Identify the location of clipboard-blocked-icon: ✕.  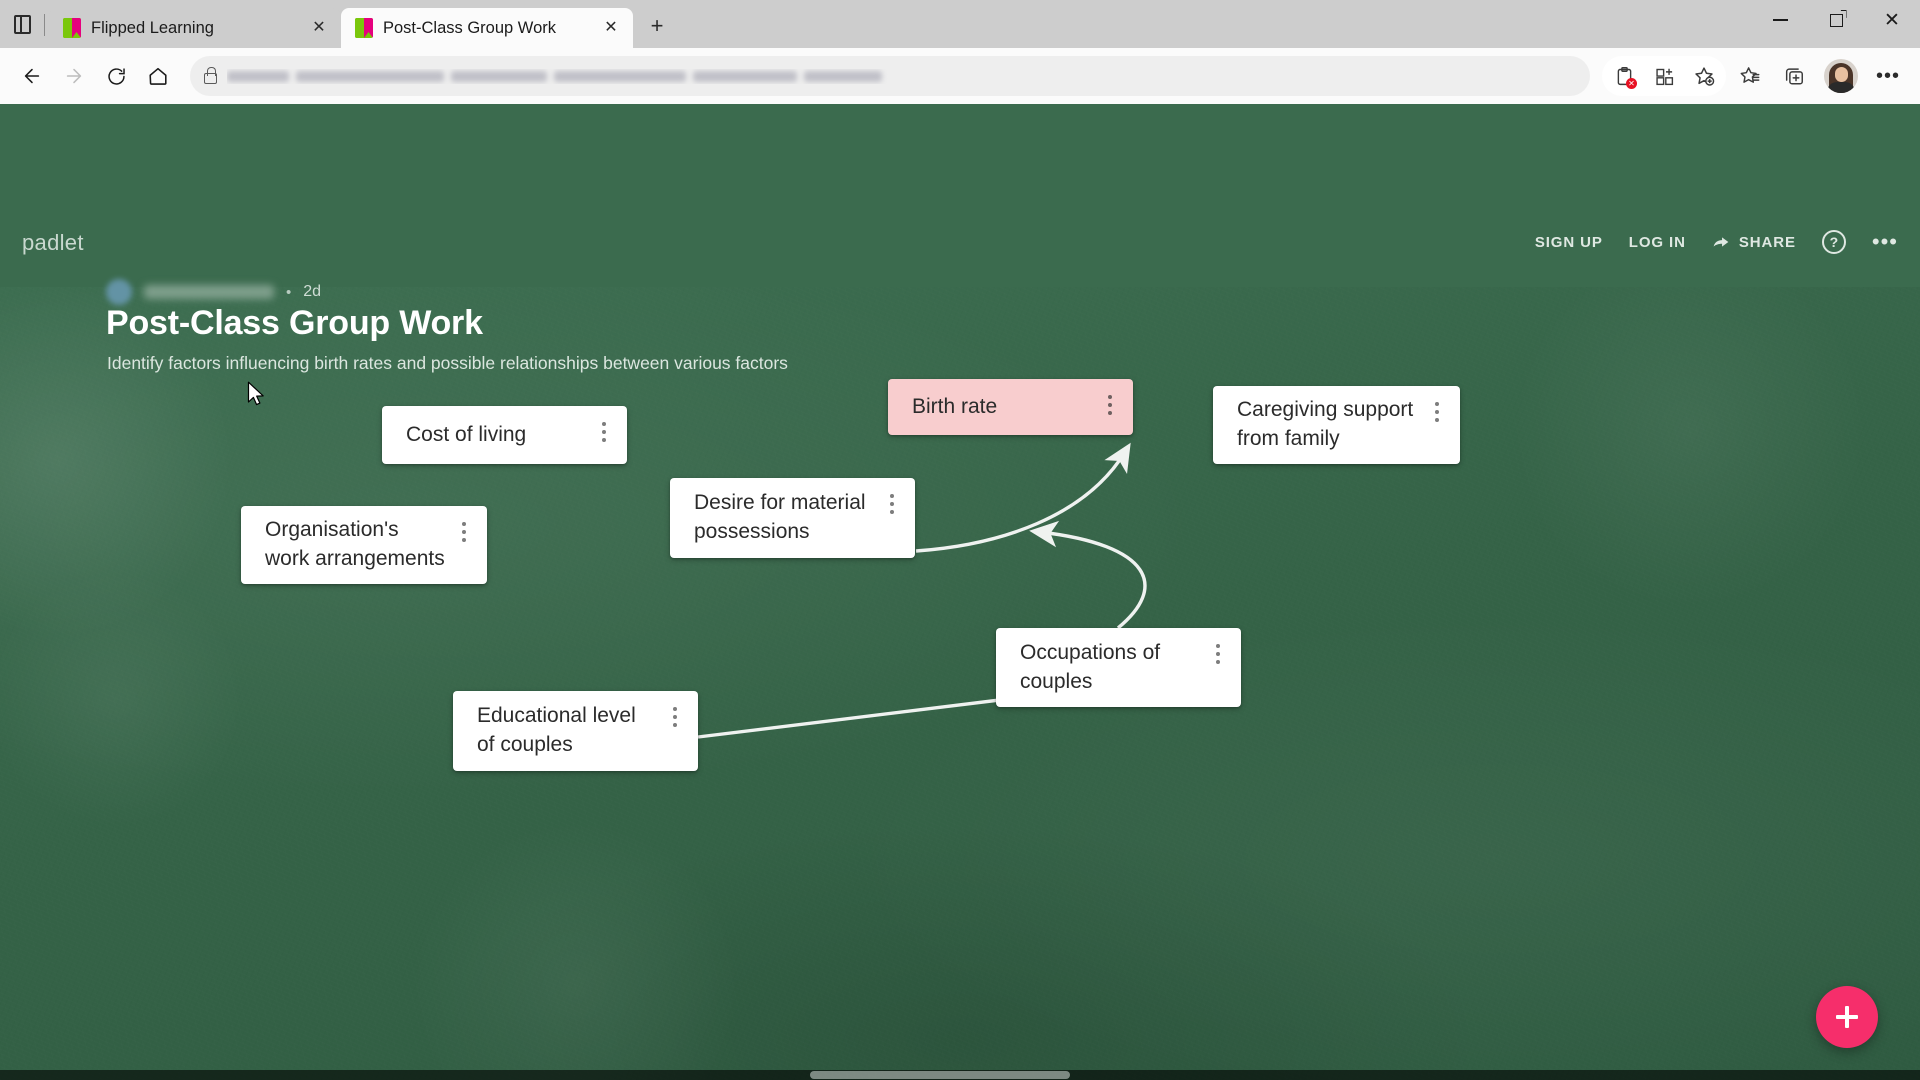
(1624, 76).